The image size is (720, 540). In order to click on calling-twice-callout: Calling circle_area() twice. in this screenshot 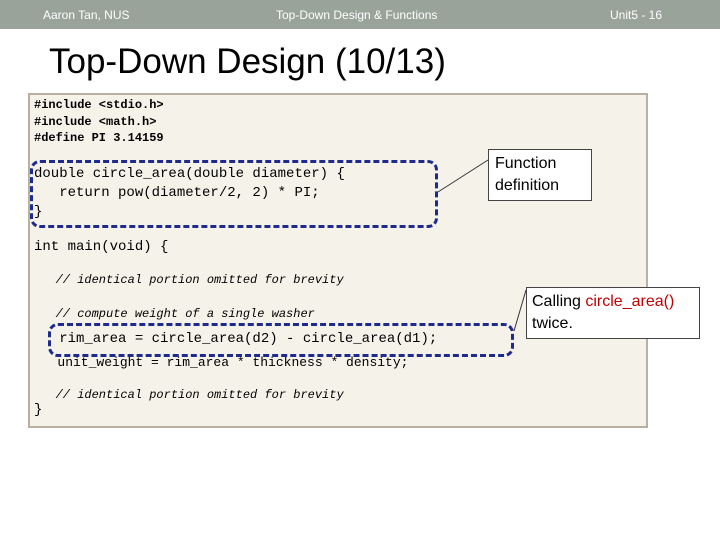, I will do `click(613, 313)`.